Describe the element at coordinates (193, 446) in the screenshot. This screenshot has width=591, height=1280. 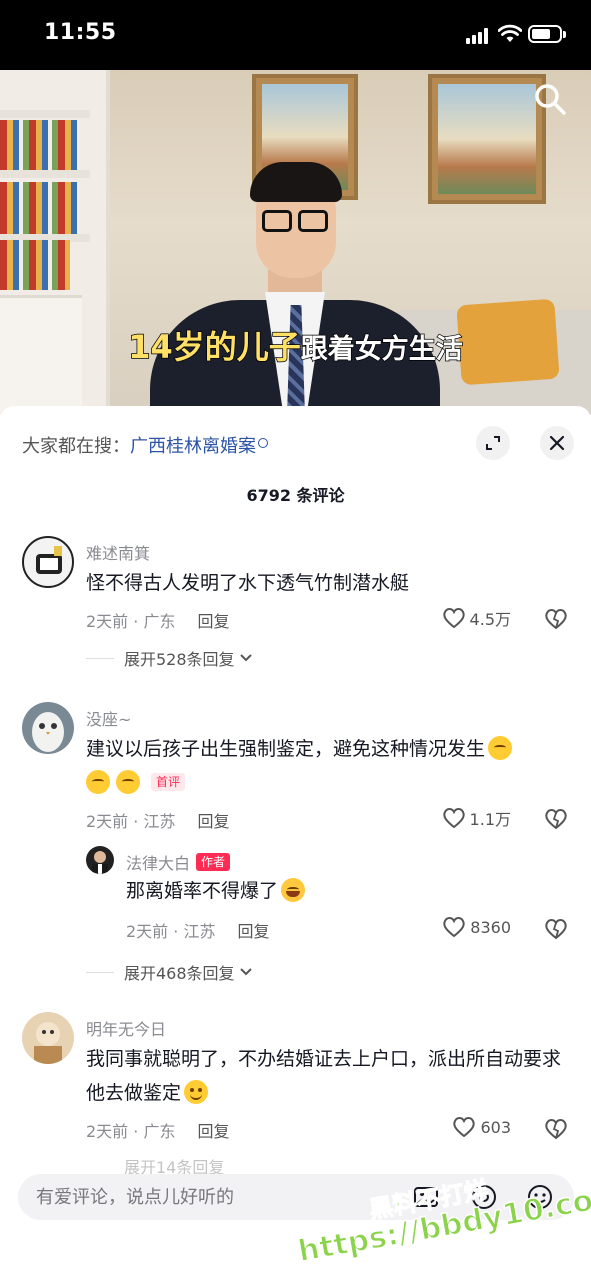
I see `search-suggestion-term: 广西桂林离婚案` at that location.